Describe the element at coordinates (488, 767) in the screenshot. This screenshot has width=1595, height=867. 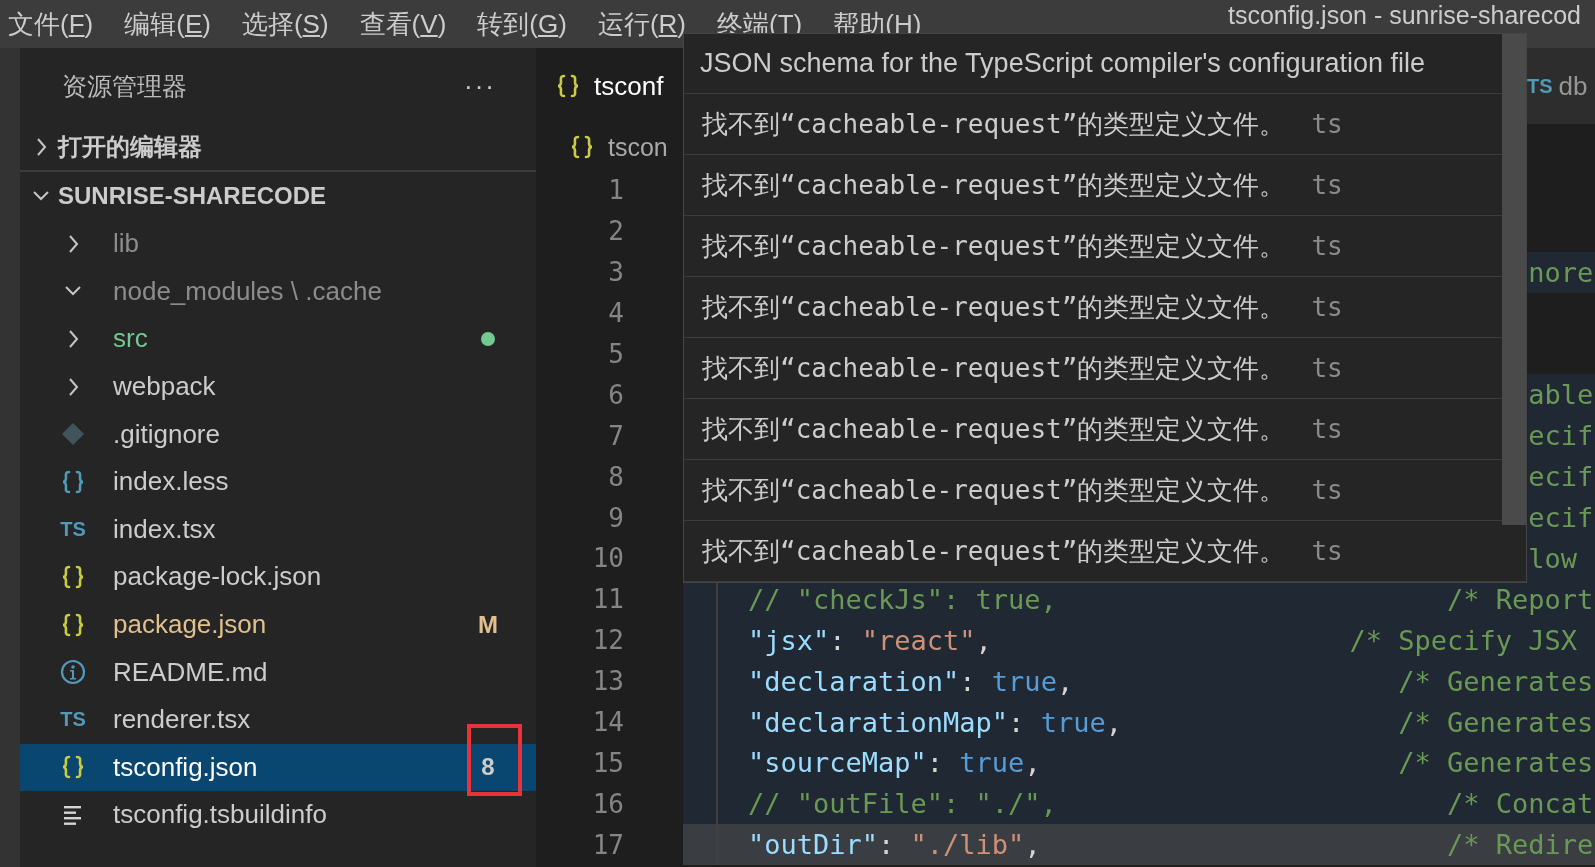
I see `status-label: 8` at that location.